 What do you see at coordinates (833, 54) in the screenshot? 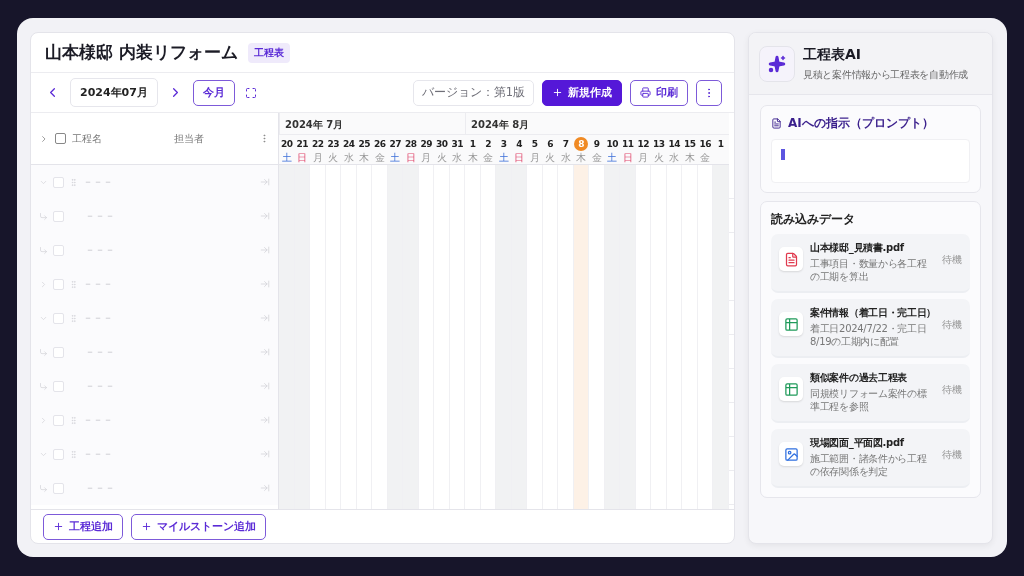
I see `panel-title: 工程表AI` at bounding box center [833, 54].